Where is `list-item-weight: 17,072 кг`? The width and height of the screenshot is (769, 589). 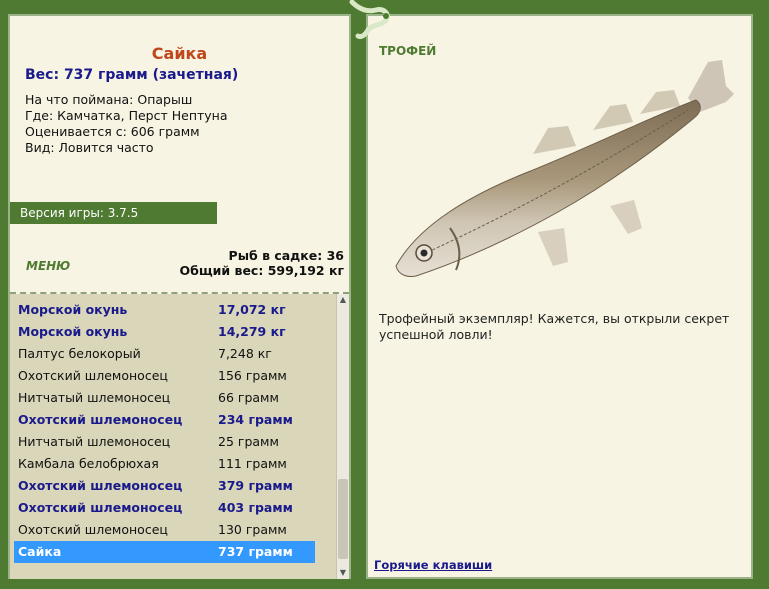
list-item-weight: 17,072 кг is located at coordinates (252, 309).